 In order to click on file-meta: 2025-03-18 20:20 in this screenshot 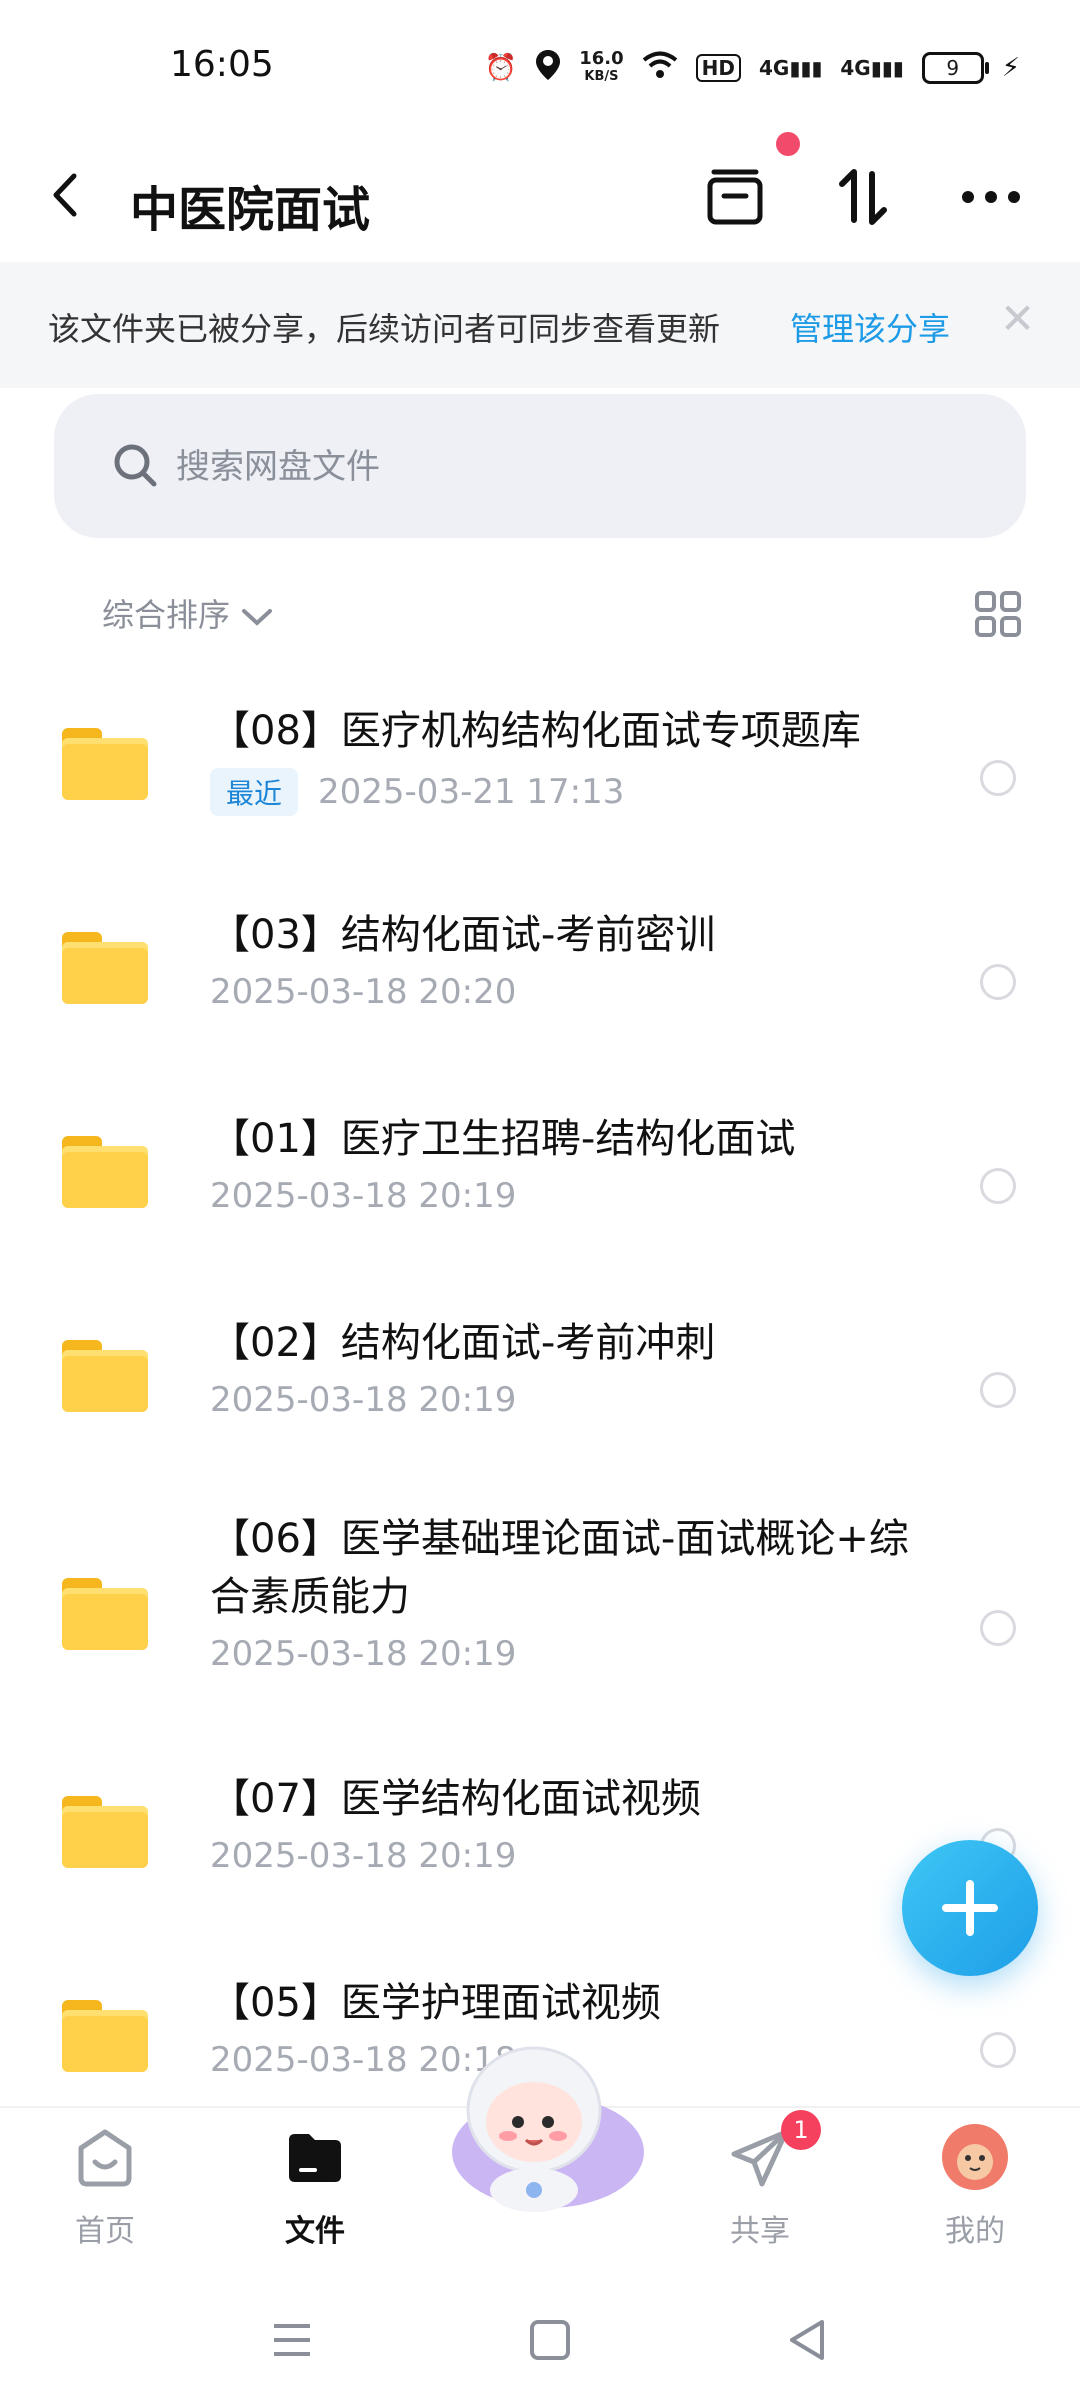, I will do `click(363, 992)`.